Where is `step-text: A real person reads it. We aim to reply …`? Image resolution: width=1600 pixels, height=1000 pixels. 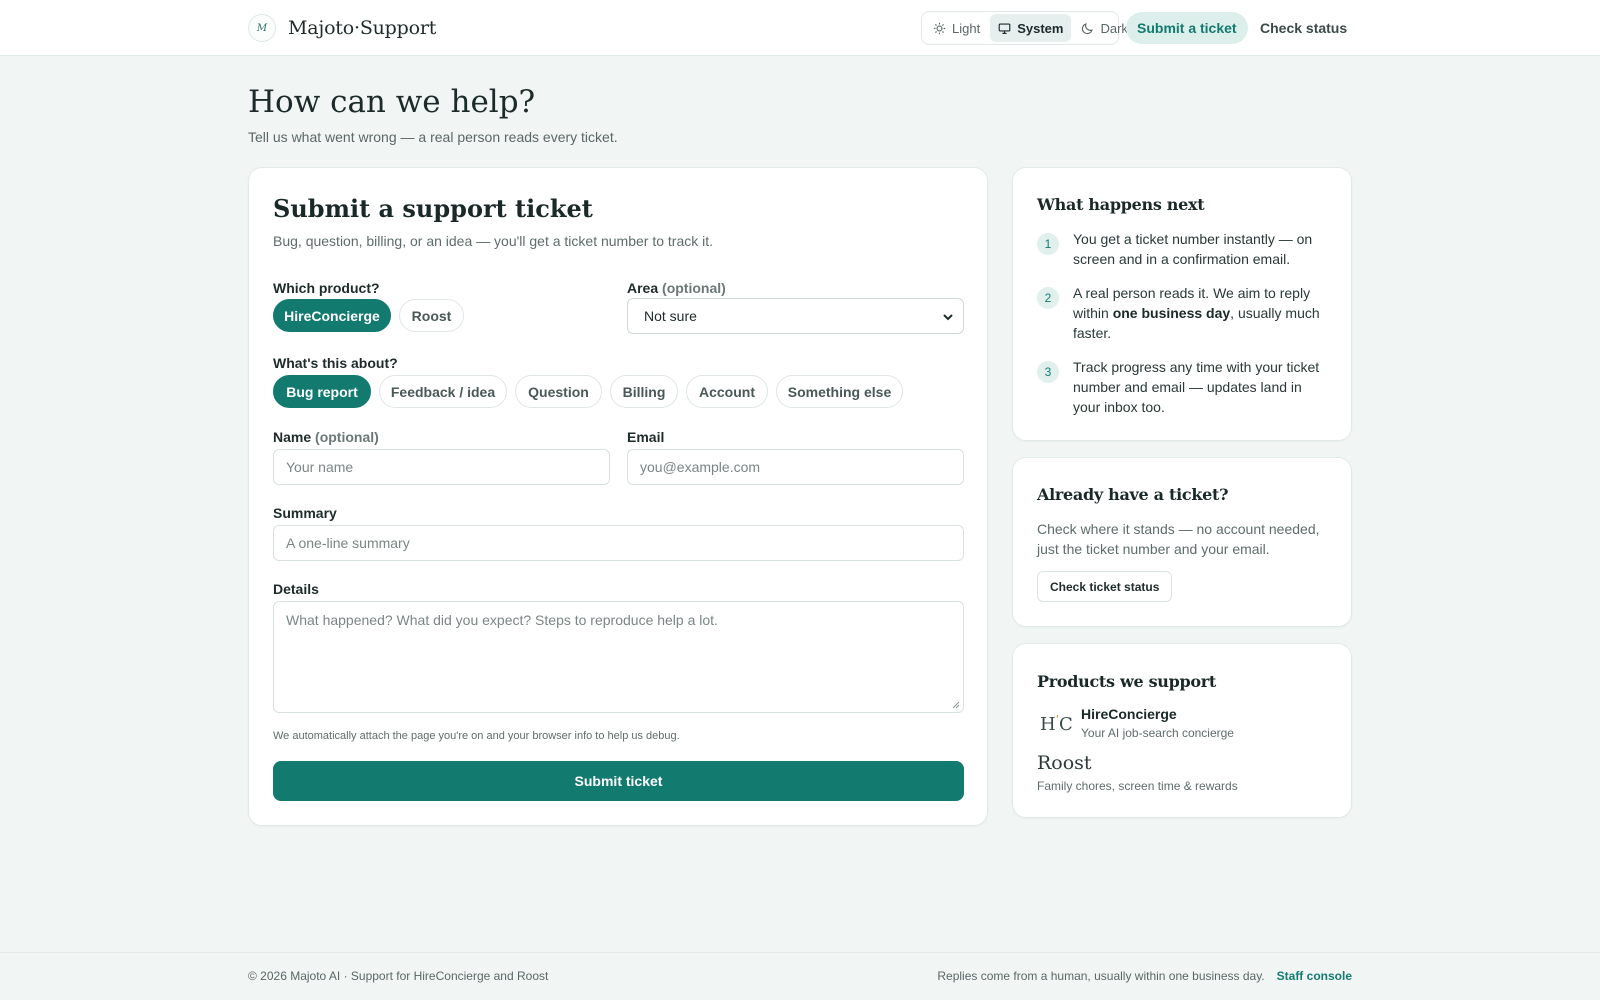 step-text: A real person reads it. We aim to reply … is located at coordinates (1201, 313).